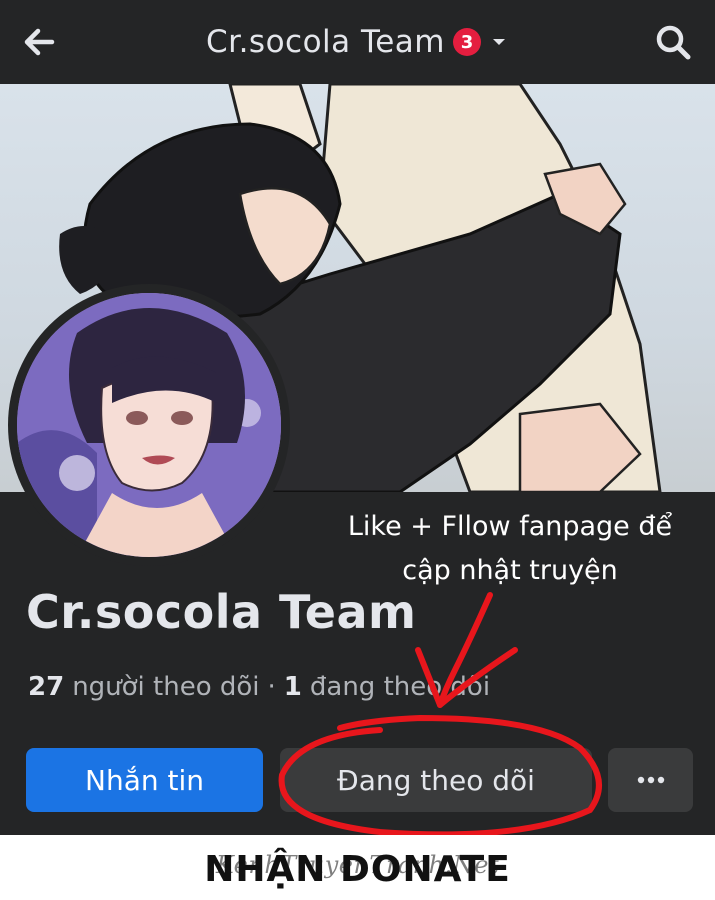 The width and height of the screenshot is (715, 900). I want to click on avatar-illustration, so click(149, 425).